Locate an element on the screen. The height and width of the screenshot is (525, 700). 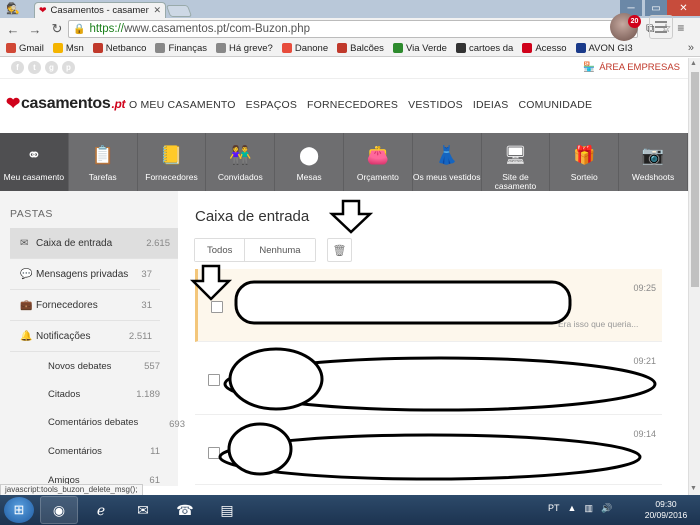
sidebar-folder: 💼 Fornecedores 31 is located at coordinates (85, 305).